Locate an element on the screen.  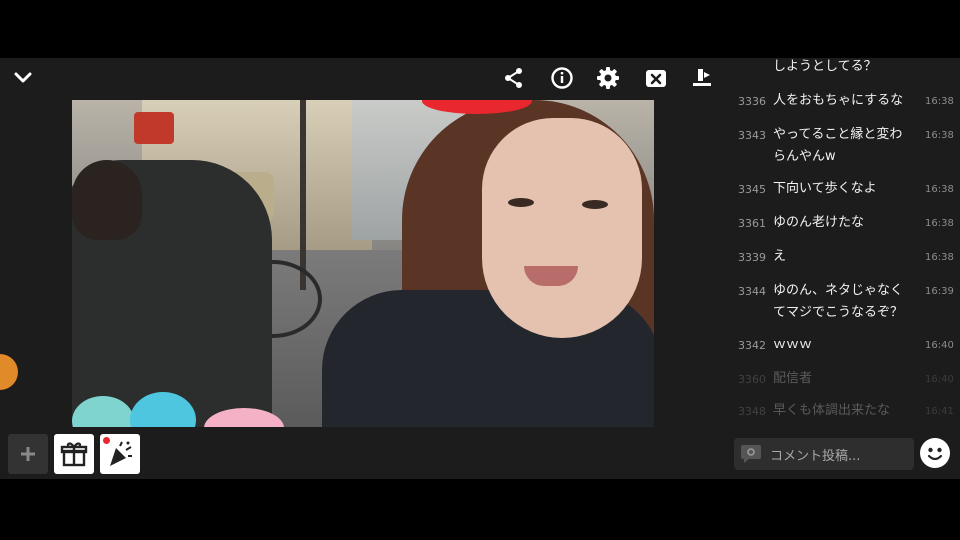
comment-text: 早くも体調出来たな is located at coordinates (832, 410).